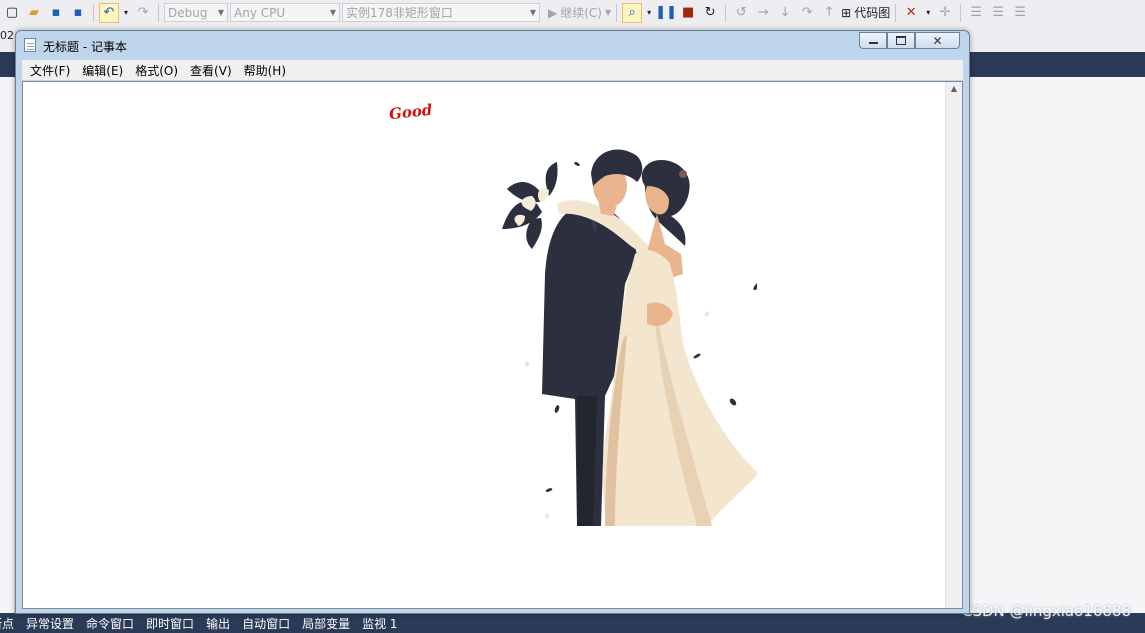  What do you see at coordinates (873, 43) in the screenshot?
I see `minimize-icon` at bounding box center [873, 43].